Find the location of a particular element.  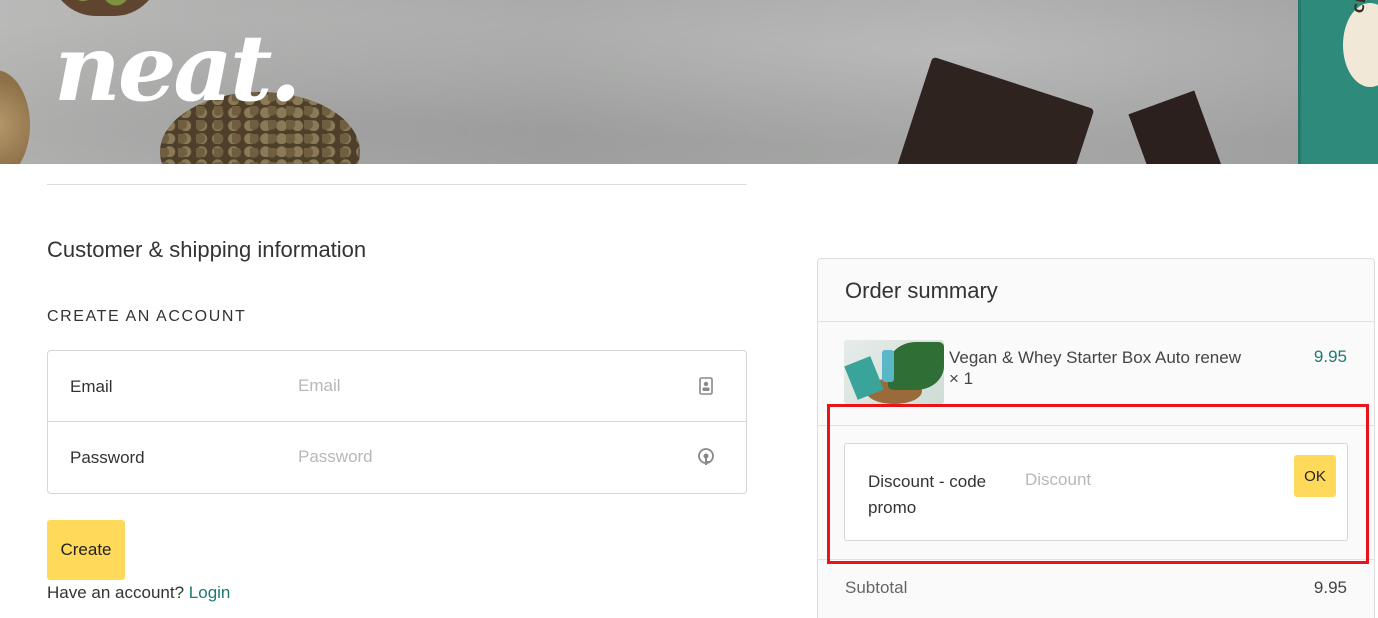

product-thumbnail is located at coordinates (894, 372).